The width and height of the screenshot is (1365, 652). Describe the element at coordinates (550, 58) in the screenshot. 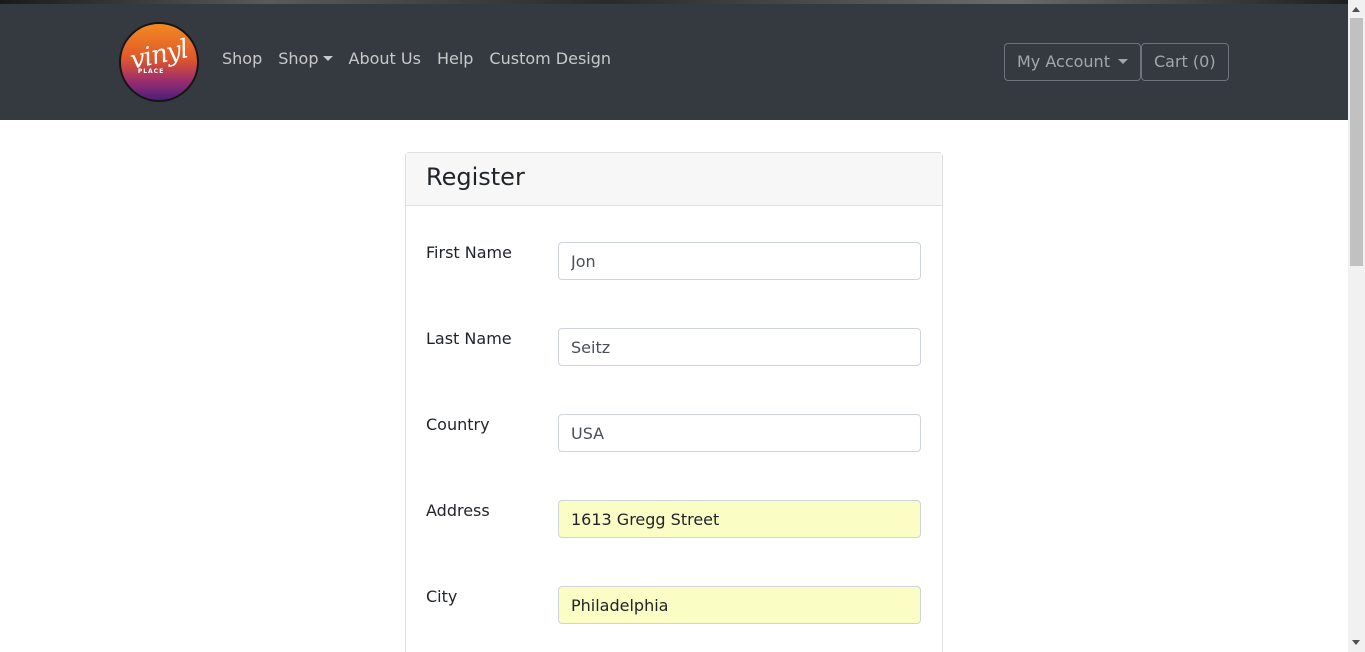

I see `nav-custom-design: Custom Design` at that location.